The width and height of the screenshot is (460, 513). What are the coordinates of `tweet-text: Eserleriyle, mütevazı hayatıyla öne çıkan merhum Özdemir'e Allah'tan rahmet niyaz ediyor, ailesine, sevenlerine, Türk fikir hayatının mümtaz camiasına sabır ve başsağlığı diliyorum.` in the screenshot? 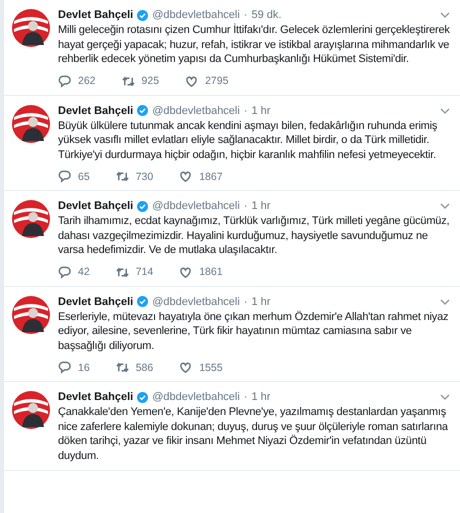 It's located at (254, 331).